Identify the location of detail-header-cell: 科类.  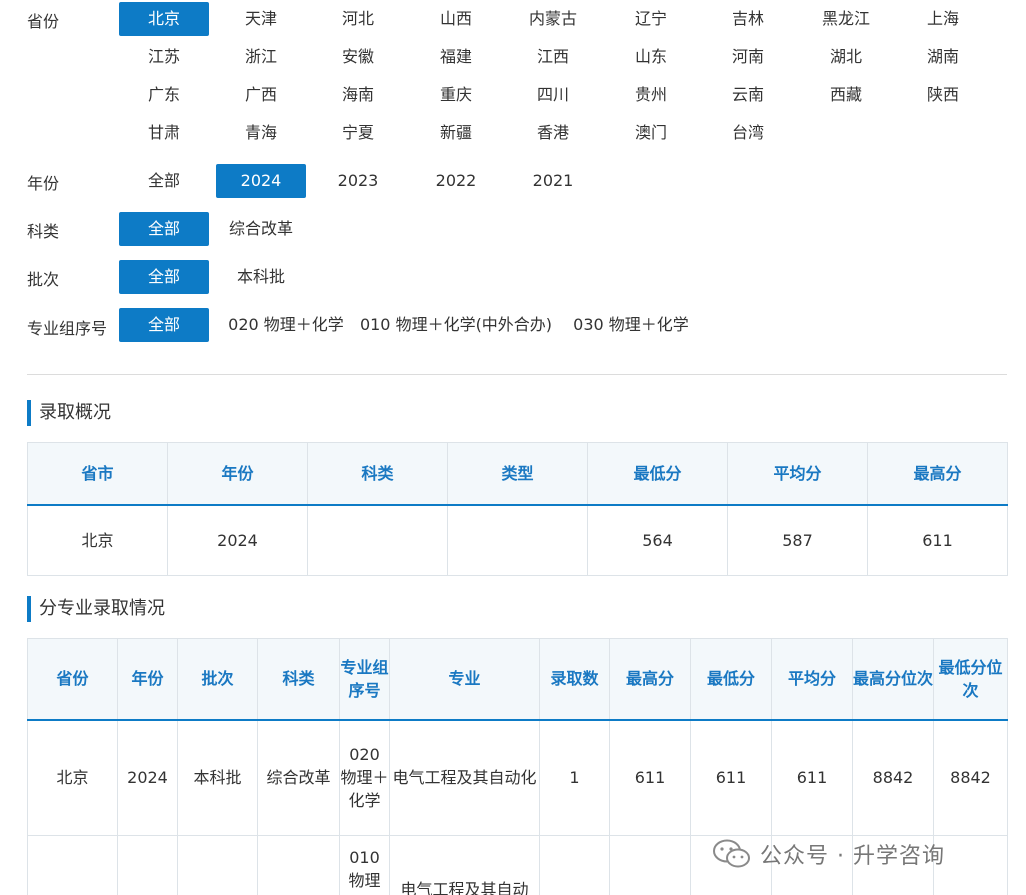
(298, 679).